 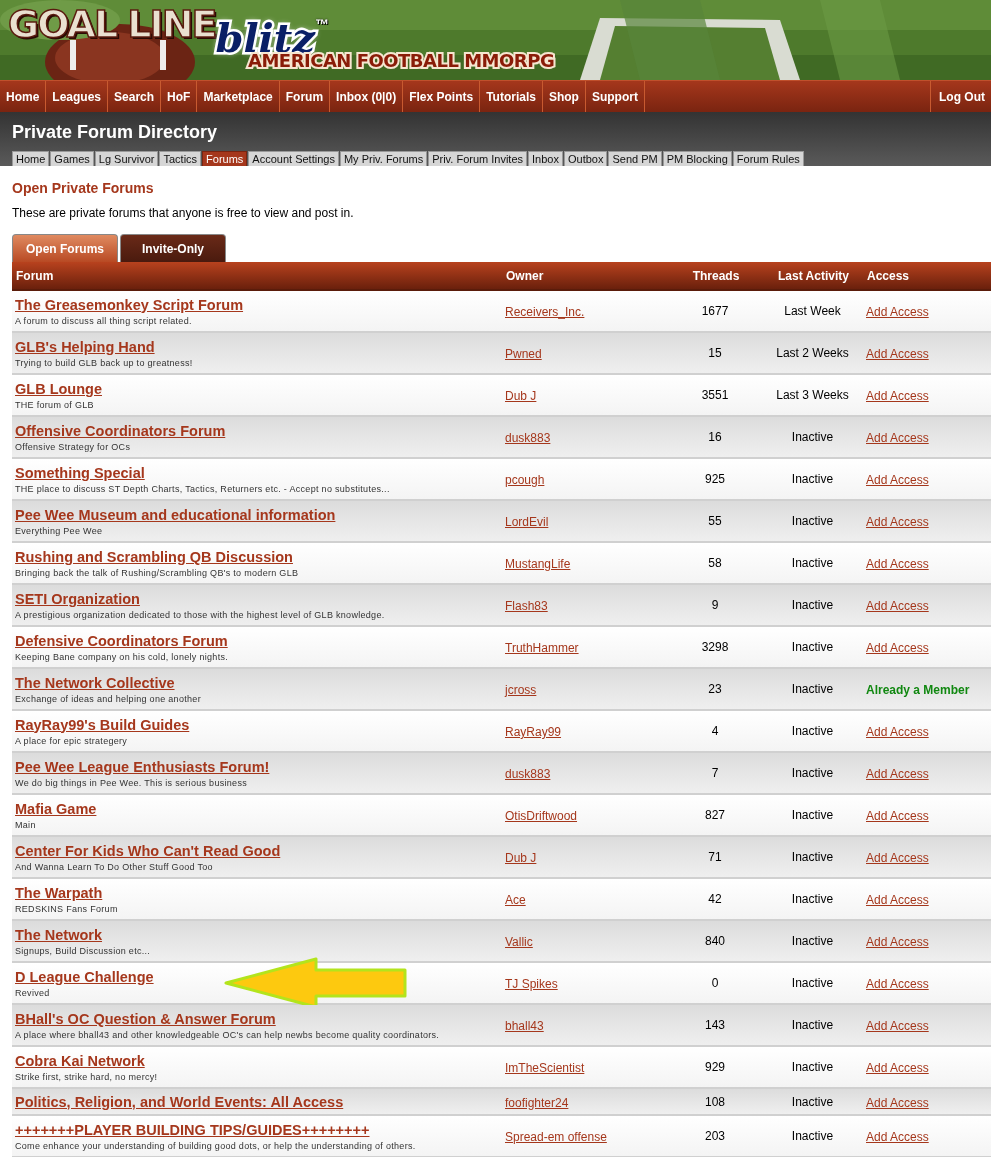 I want to click on forum-description: And Wanna Learn To Do Other Stuff Good Too, so click(x=114, y=866).